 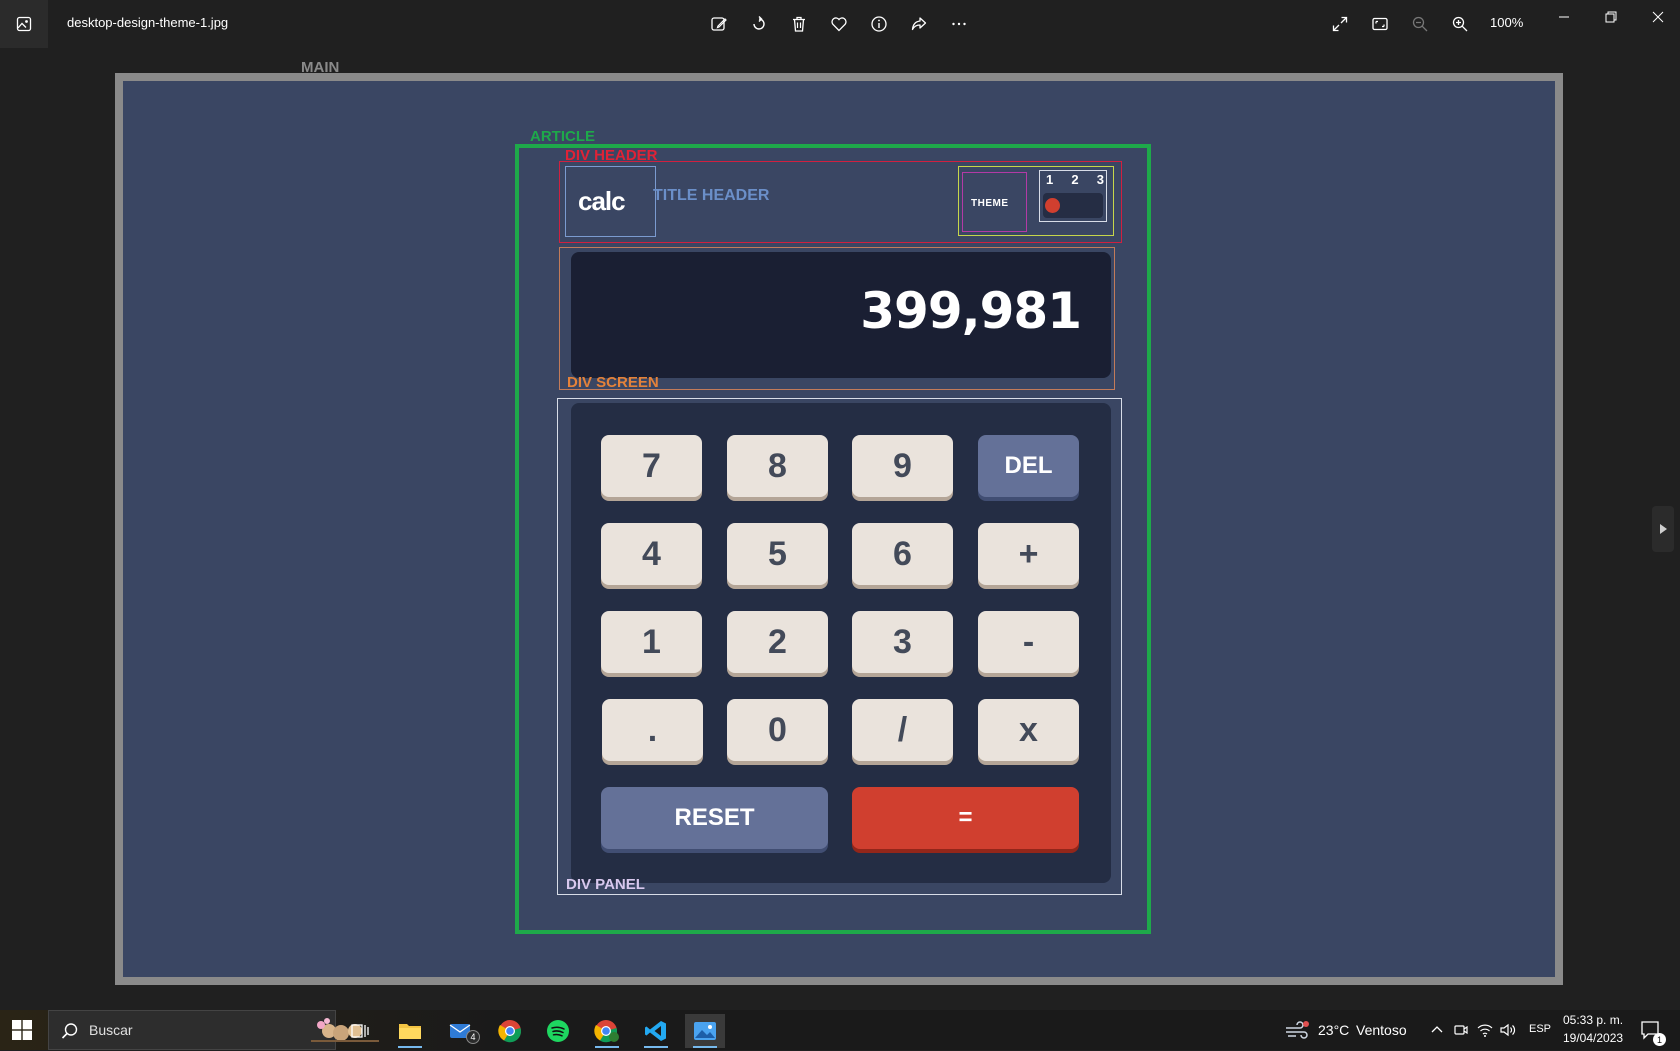 I want to click on main-label: MAIN, so click(x=320, y=67).